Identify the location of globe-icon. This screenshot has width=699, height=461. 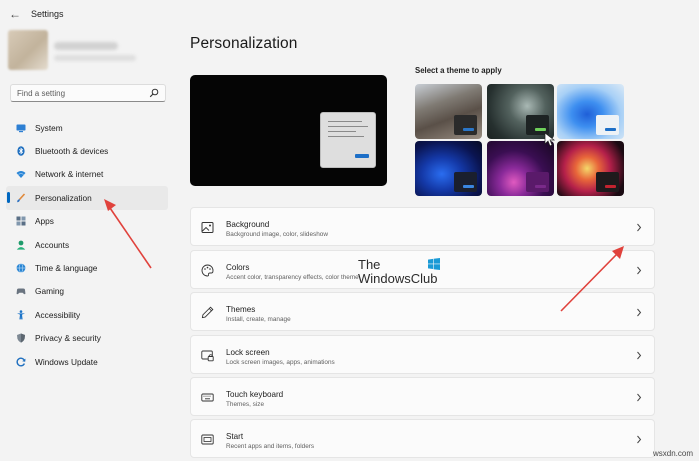
(21, 268).